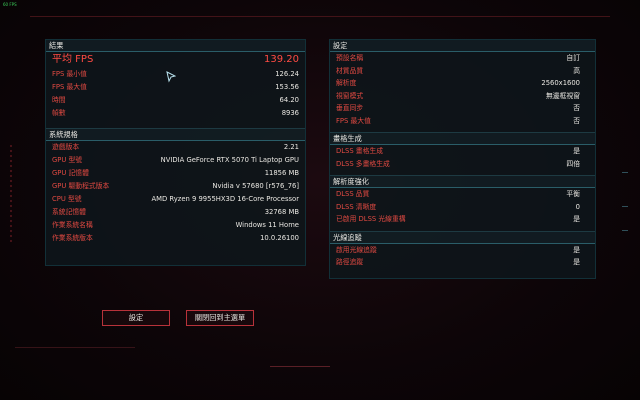 This screenshot has height=400, width=640. I want to click on mouse-cursor-icon, so click(171, 77).